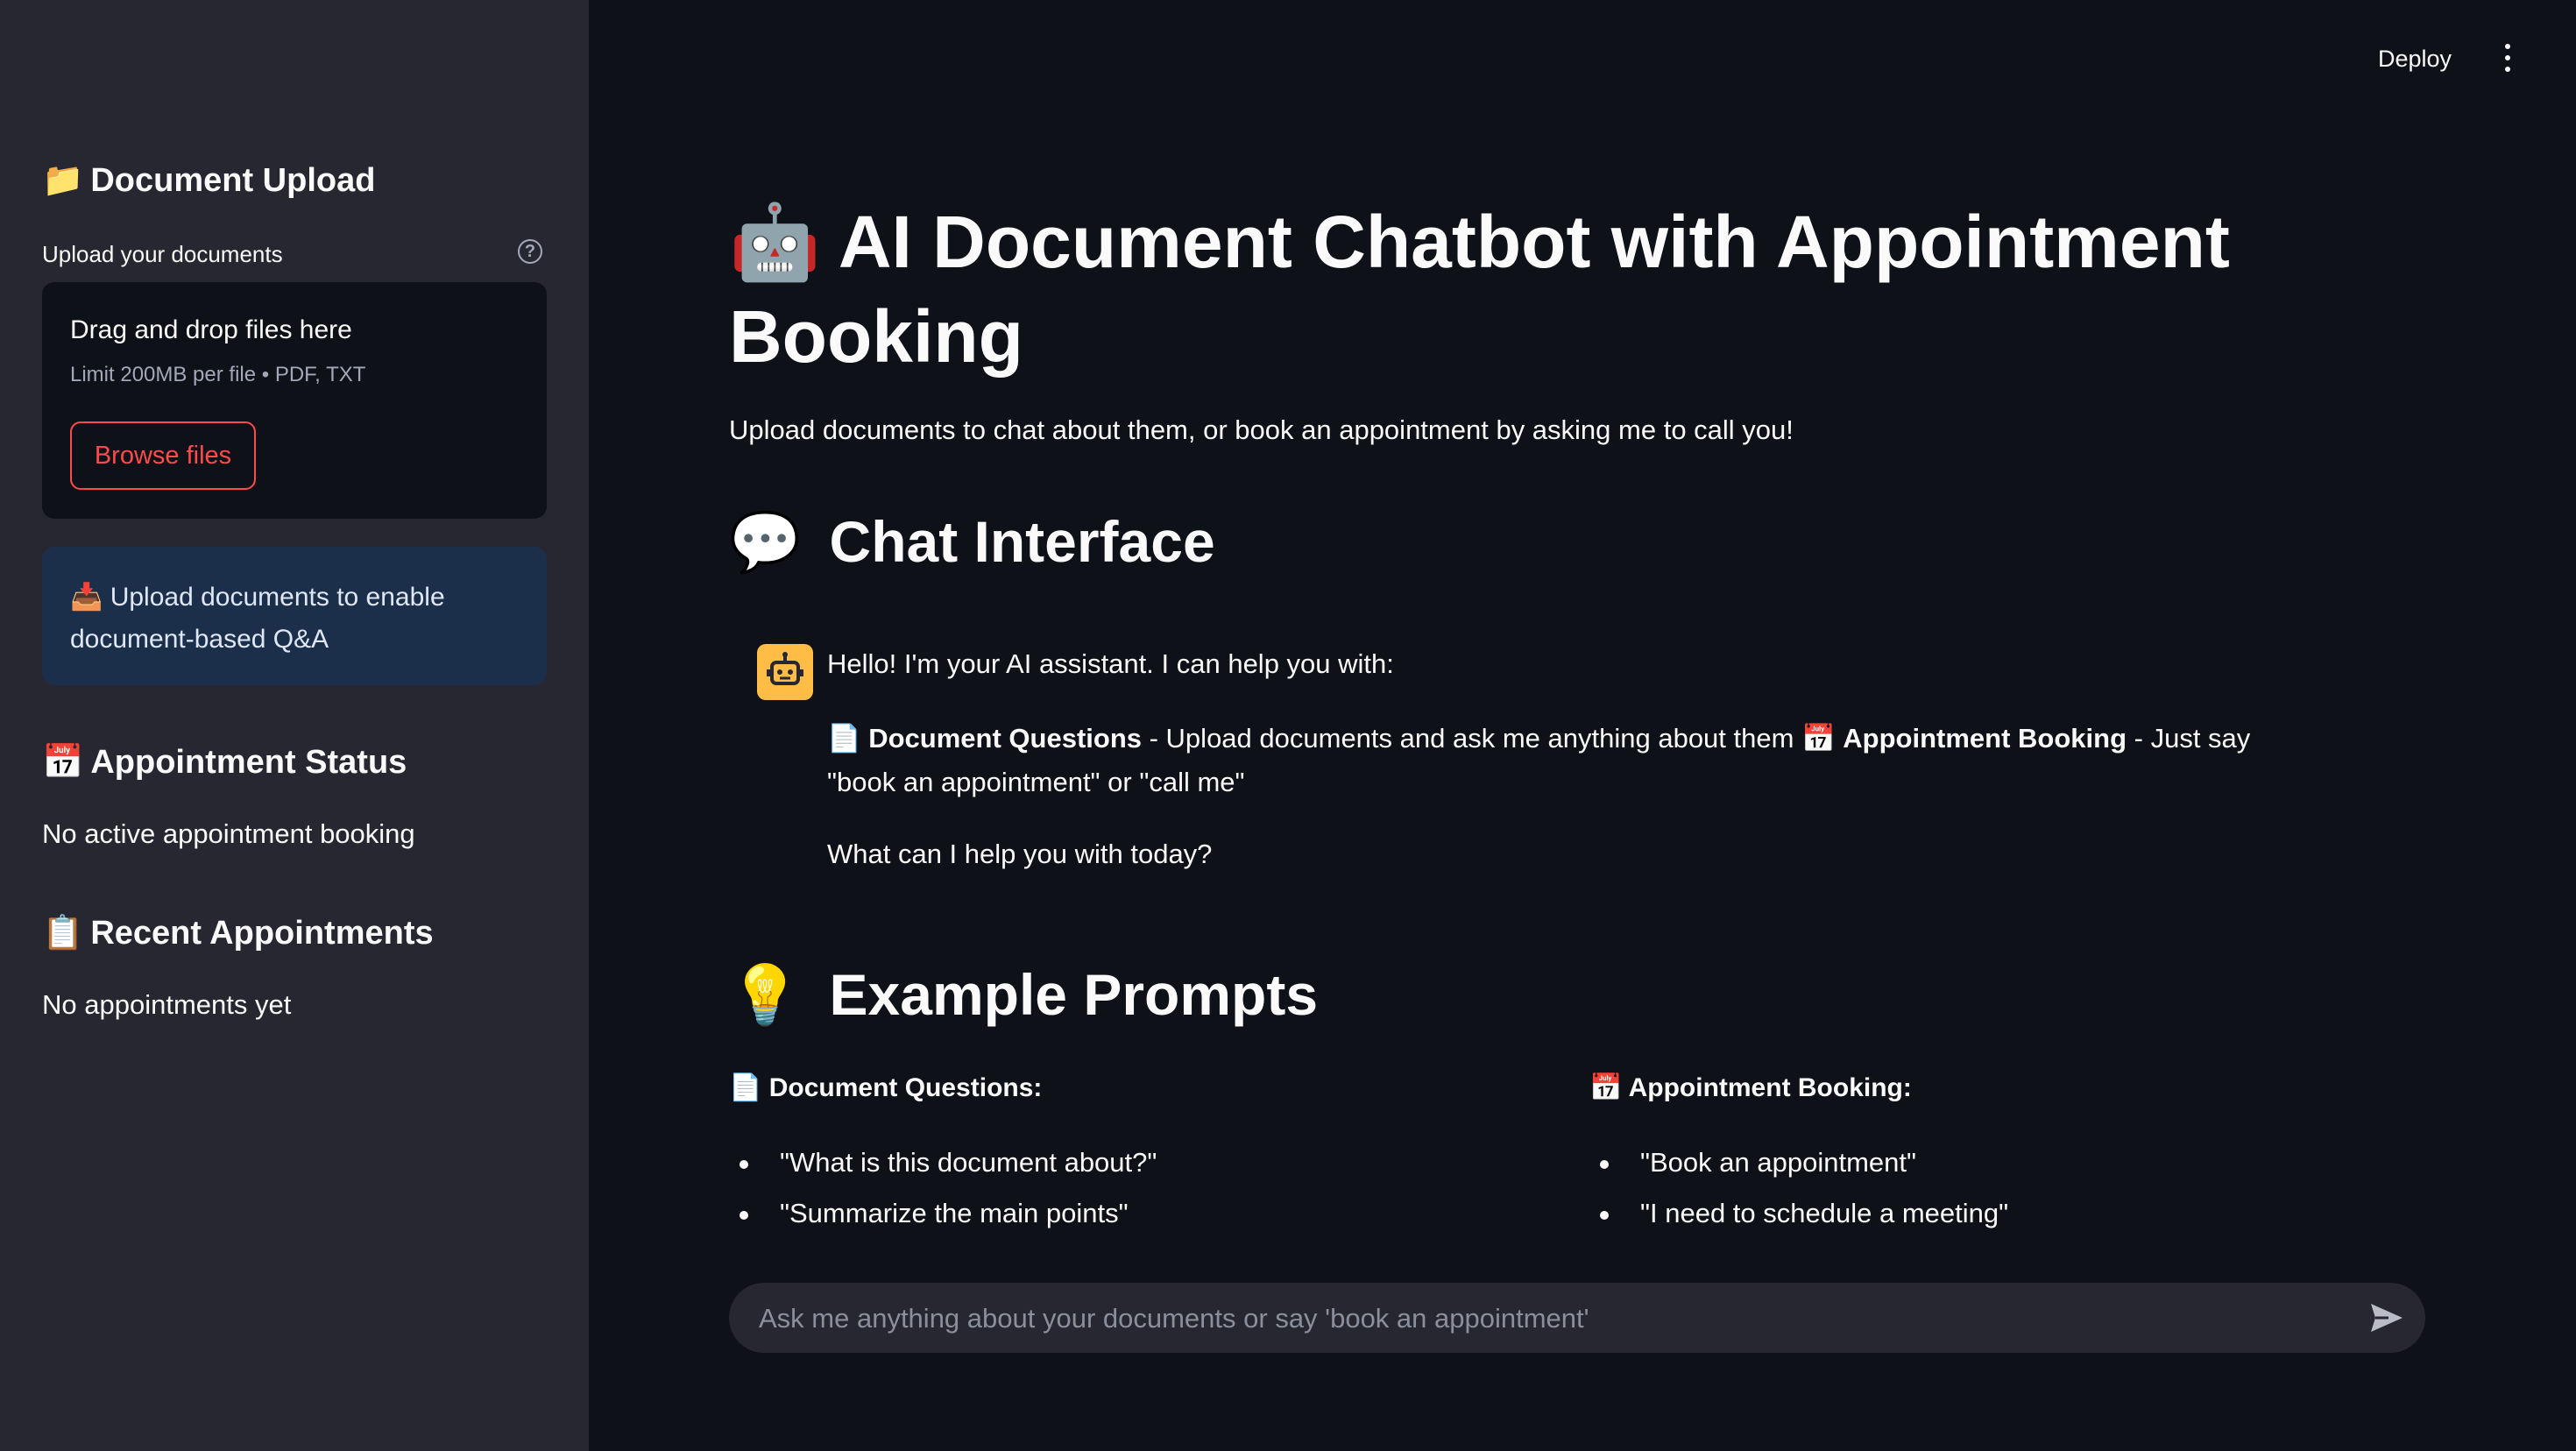 The width and height of the screenshot is (2576, 1451). I want to click on speech-bubble-icon: 💬, so click(765, 541).